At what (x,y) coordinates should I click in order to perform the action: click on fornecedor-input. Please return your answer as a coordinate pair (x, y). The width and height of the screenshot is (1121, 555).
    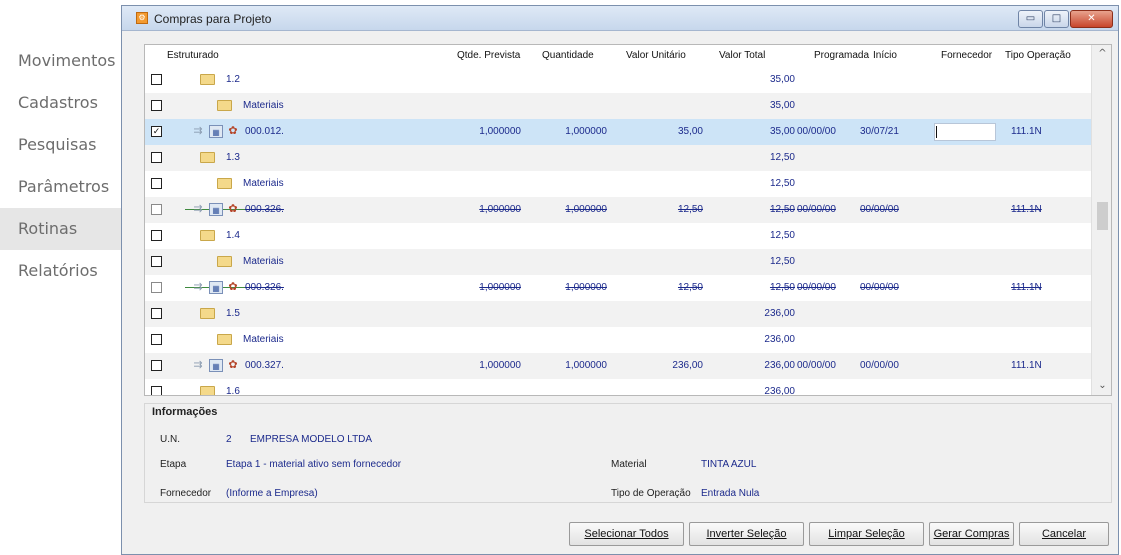
    Looking at the image, I should click on (965, 132).